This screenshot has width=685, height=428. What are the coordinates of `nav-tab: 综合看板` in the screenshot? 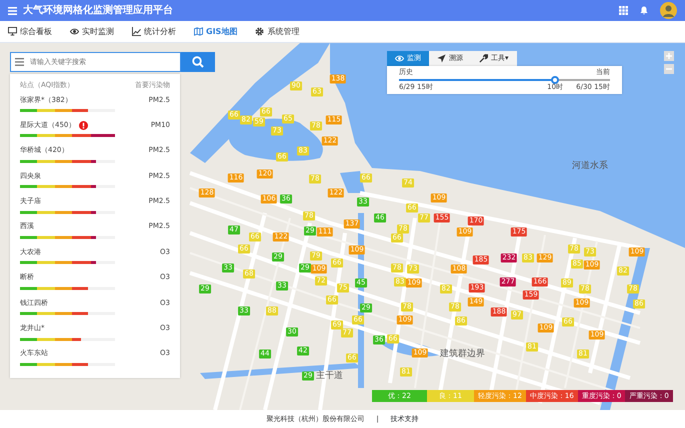 It's located at (30, 32).